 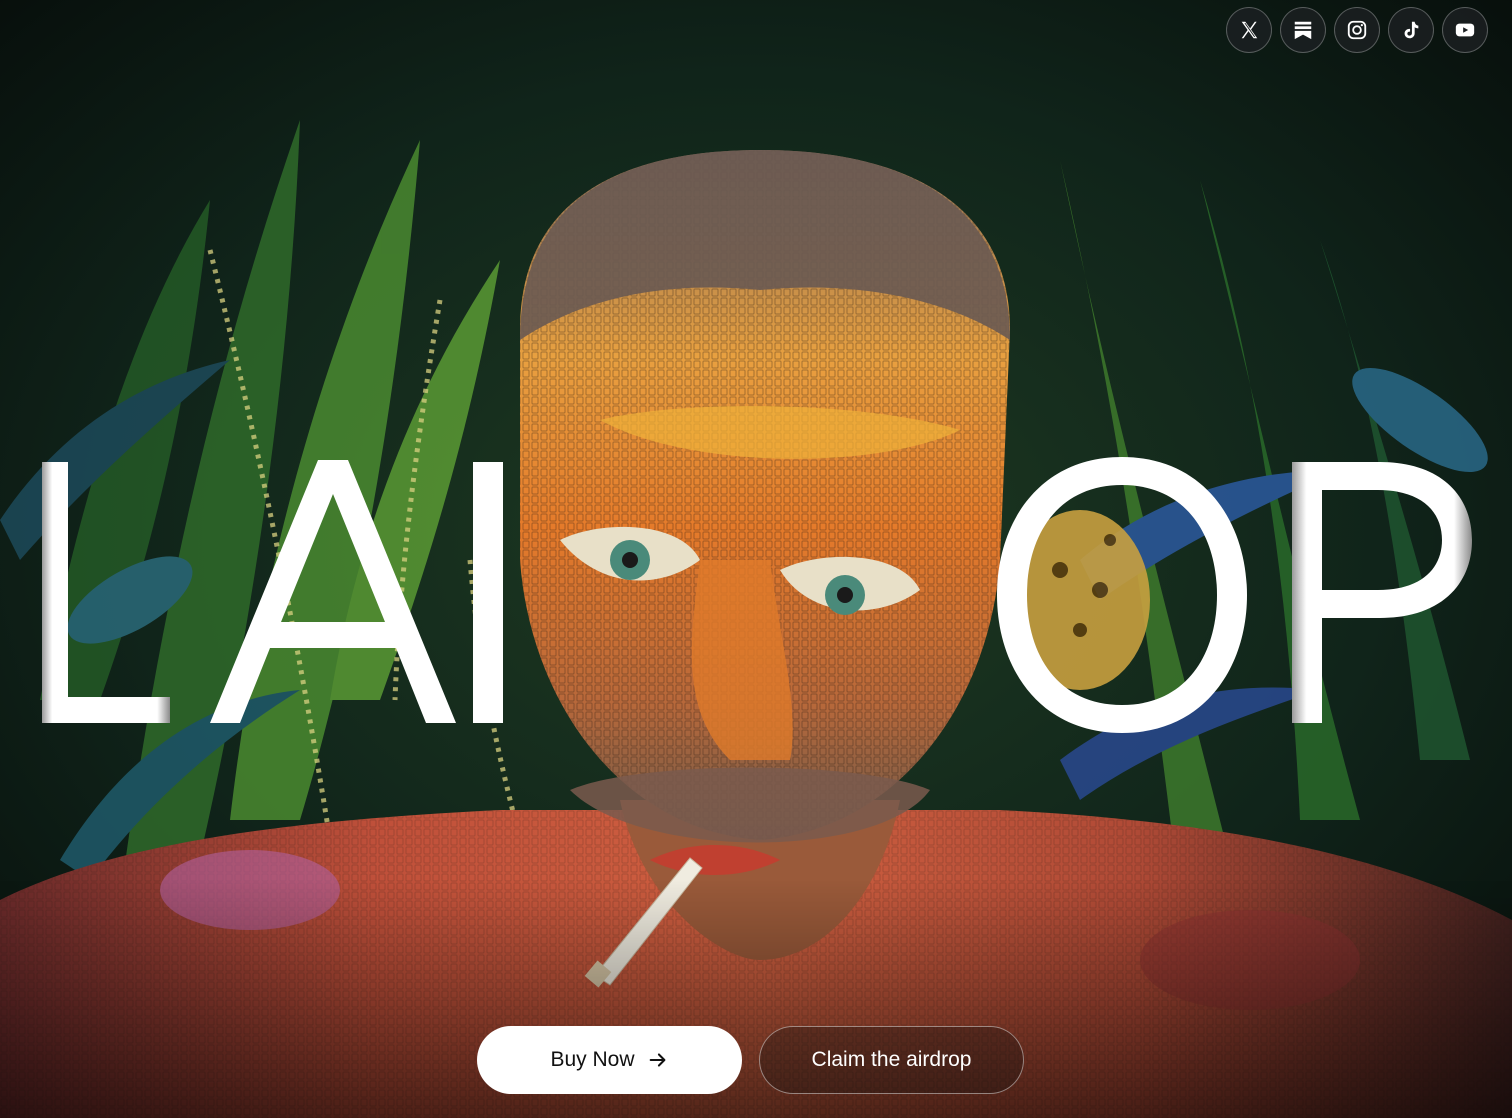 I want to click on buy-now-button: Buy Now, so click(x=609, y=1060).